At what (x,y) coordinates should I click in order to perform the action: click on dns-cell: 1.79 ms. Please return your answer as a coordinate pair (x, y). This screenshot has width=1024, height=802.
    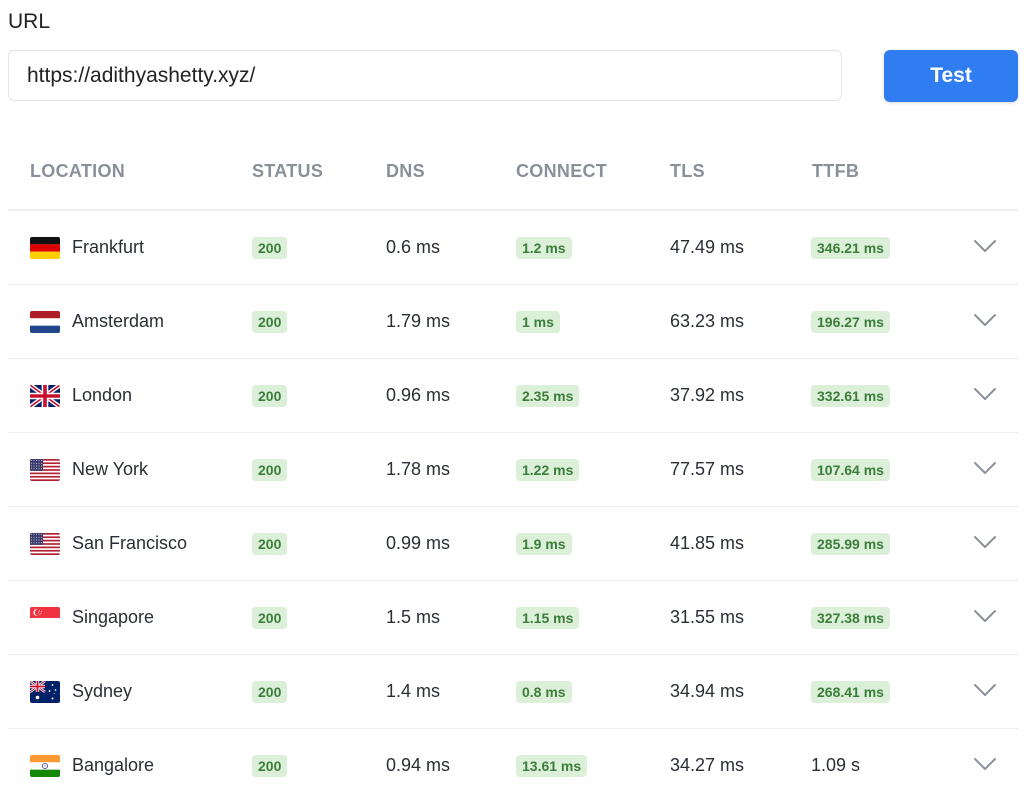
    Looking at the image, I should click on (418, 321).